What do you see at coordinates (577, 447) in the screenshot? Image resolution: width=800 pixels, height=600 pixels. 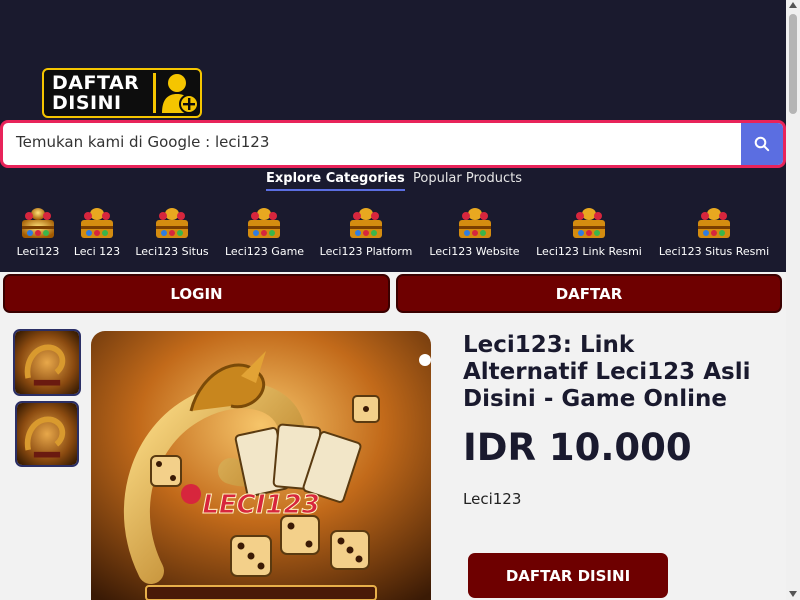 I see `product-price: IDR 10.000` at bounding box center [577, 447].